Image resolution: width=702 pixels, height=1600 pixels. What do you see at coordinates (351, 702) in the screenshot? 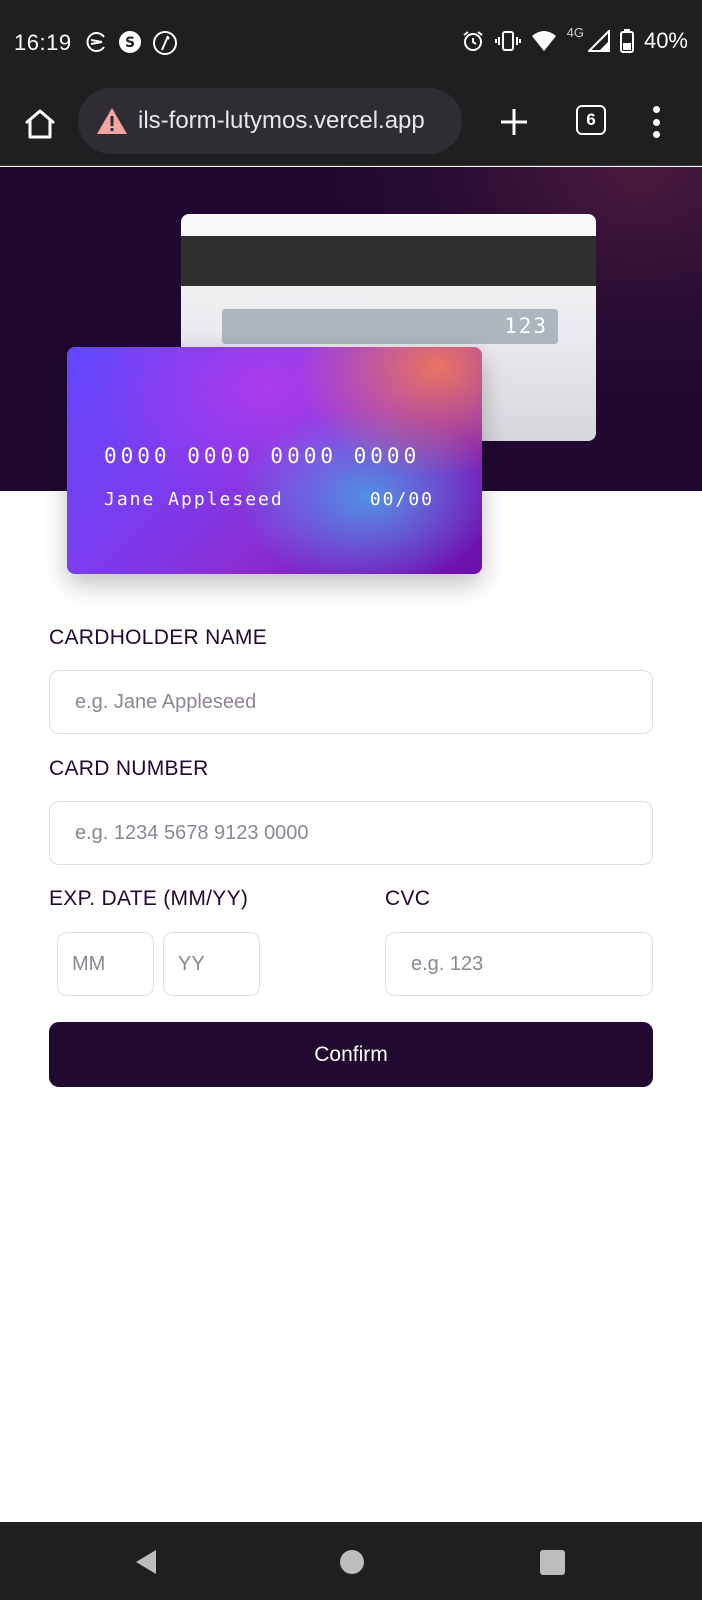
I see `cardholder-name-input` at bounding box center [351, 702].